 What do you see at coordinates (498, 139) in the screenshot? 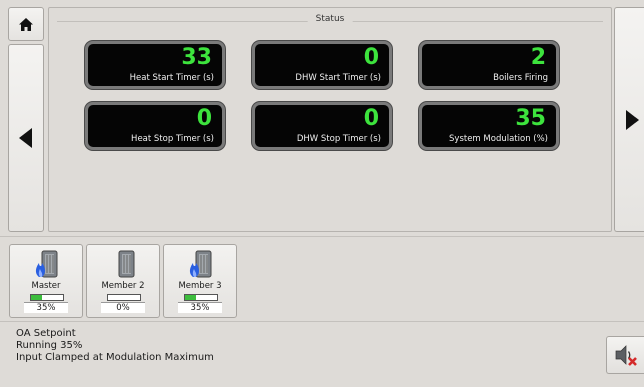
I see `tile-label: System Modulation (%)` at bounding box center [498, 139].